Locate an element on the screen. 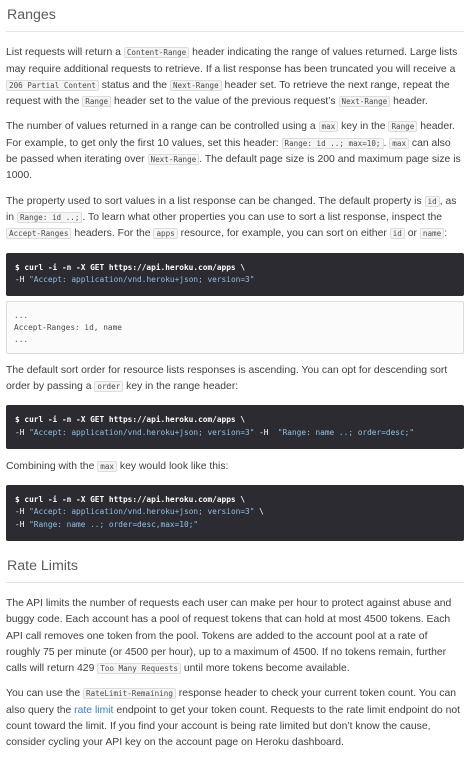 The image size is (471, 782). inline-code: Range: id ..; is located at coordinates (49, 217).